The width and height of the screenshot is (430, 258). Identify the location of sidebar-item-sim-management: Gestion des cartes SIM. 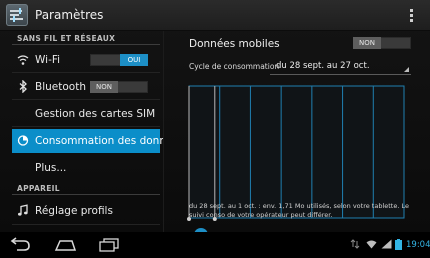
(86, 114).